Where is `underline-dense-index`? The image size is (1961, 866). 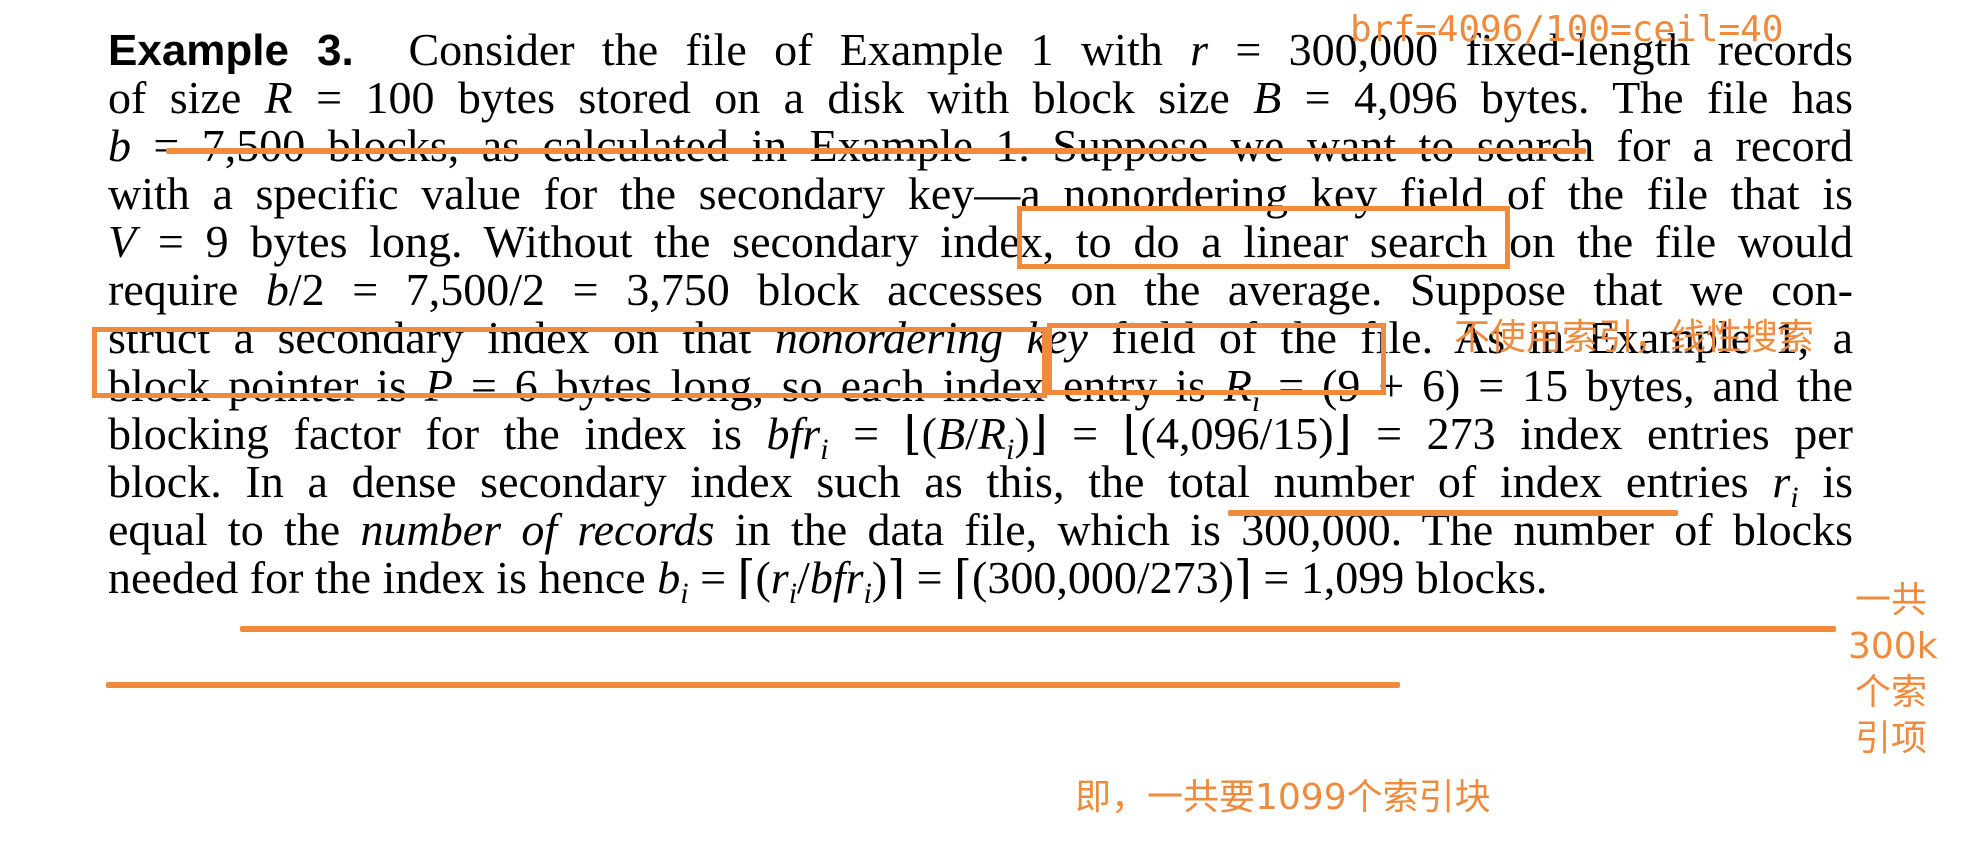 underline-dense-index is located at coordinates (1038, 629).